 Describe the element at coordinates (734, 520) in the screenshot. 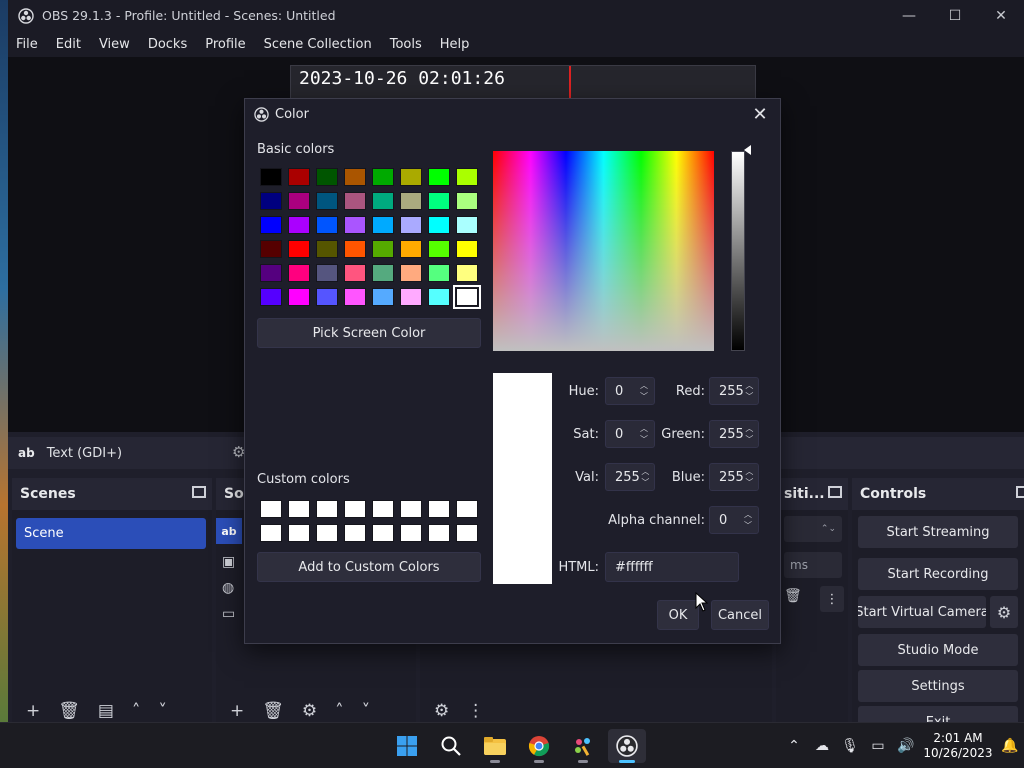

I see `alpha-channel-spinbox: 0 ︿ ﹀` at that location.